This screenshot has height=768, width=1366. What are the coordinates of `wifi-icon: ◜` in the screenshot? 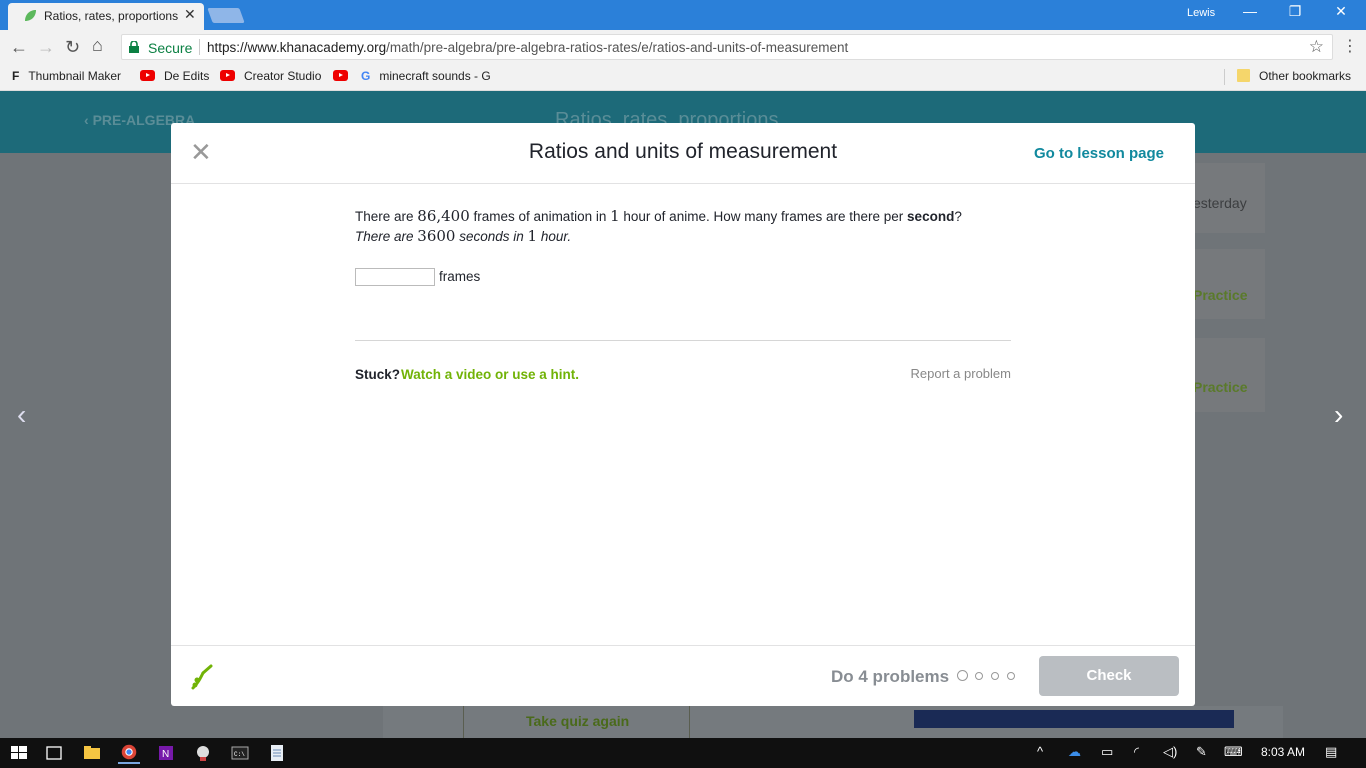 It's located at (1136, 752).